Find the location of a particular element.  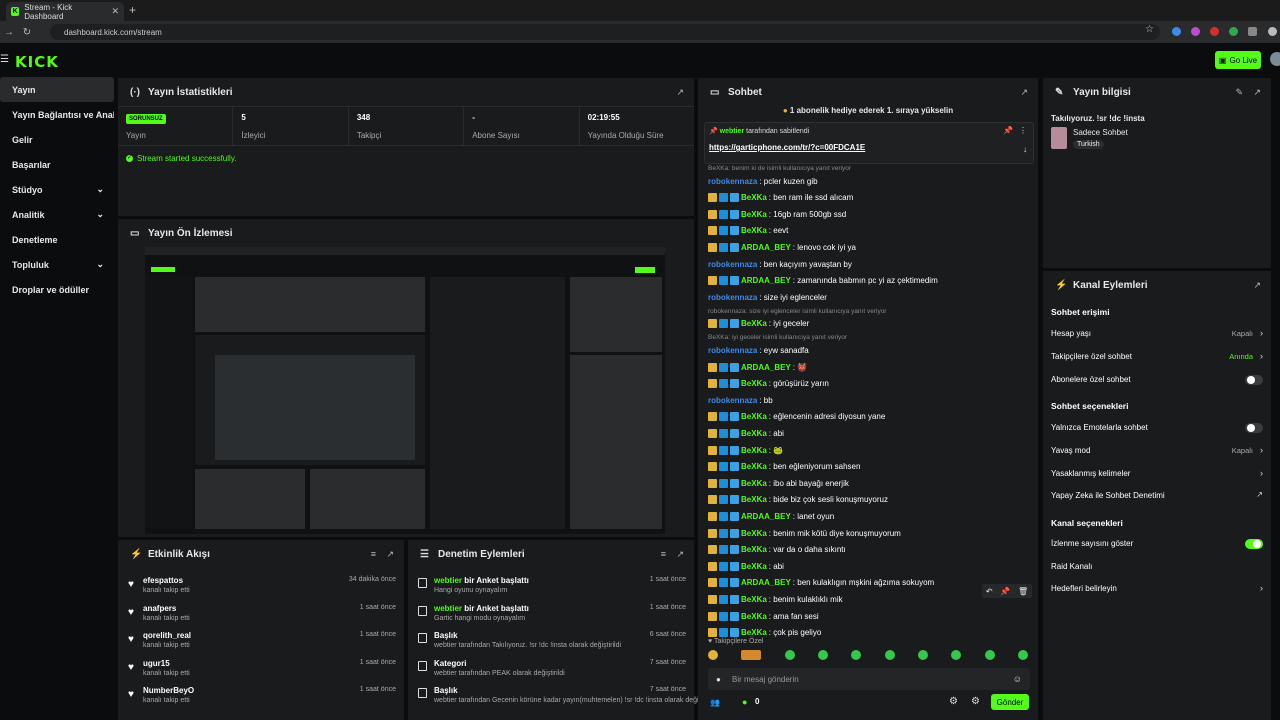

set-goals-row: Hedefleri belirleyin › is located at coordinates (1157, 590).